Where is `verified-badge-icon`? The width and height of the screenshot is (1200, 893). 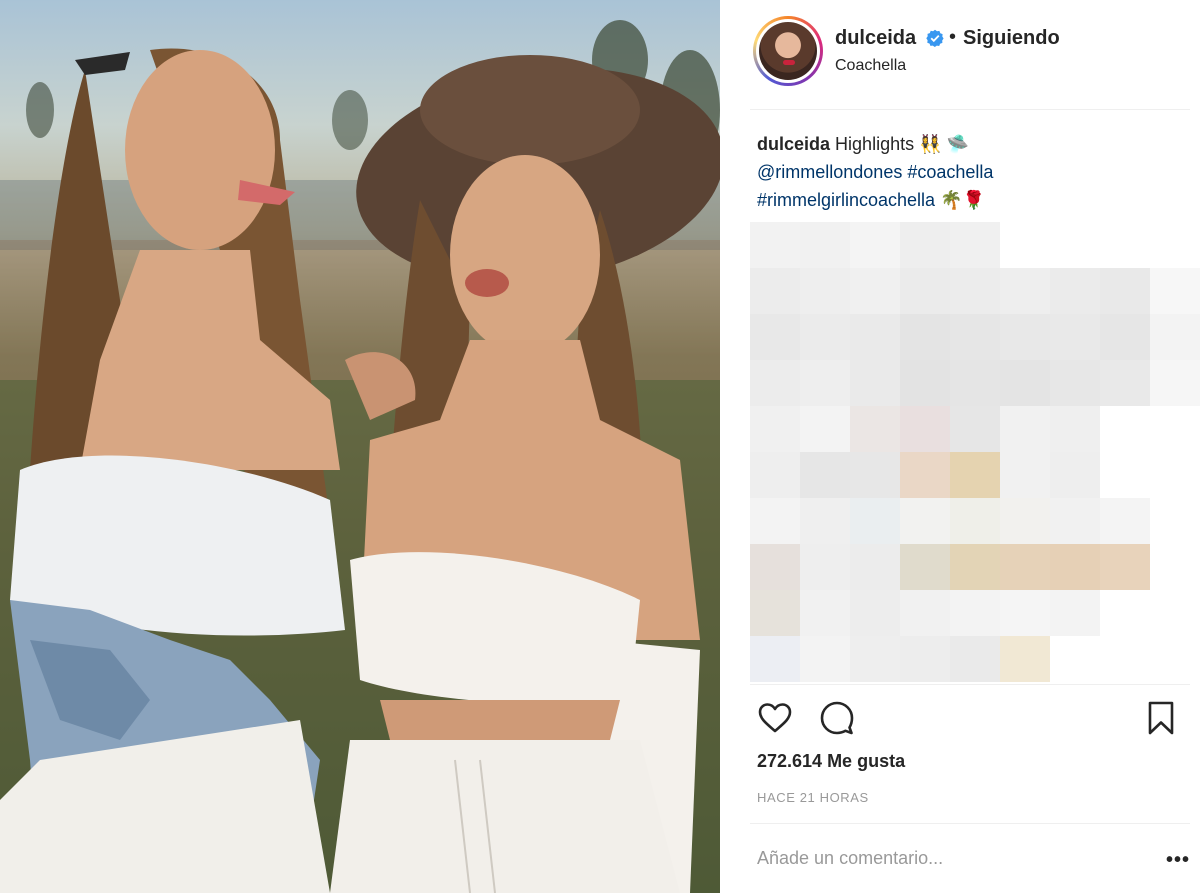 verified-badge-icon is located at coordinates (935, 38).